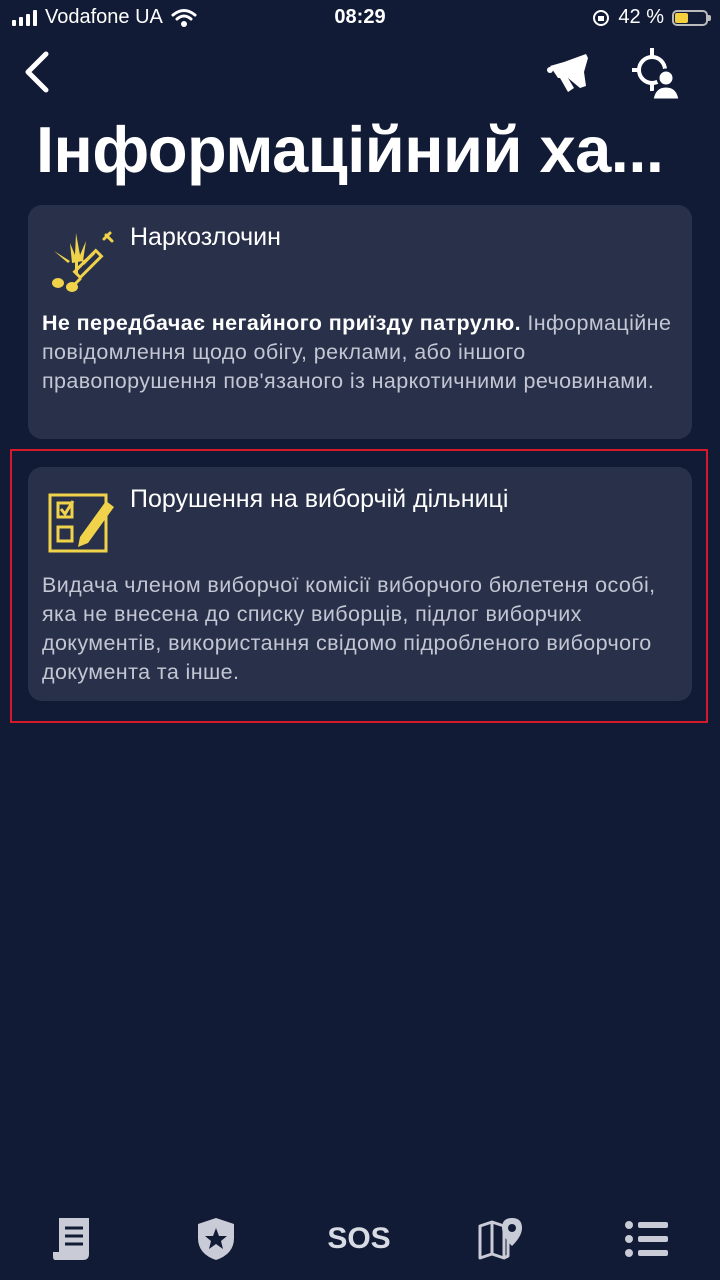 Image resolution: width=720 pixels, height=1280 pixels. I want to click on card-title: Наркозлочин, so click(205, 237).